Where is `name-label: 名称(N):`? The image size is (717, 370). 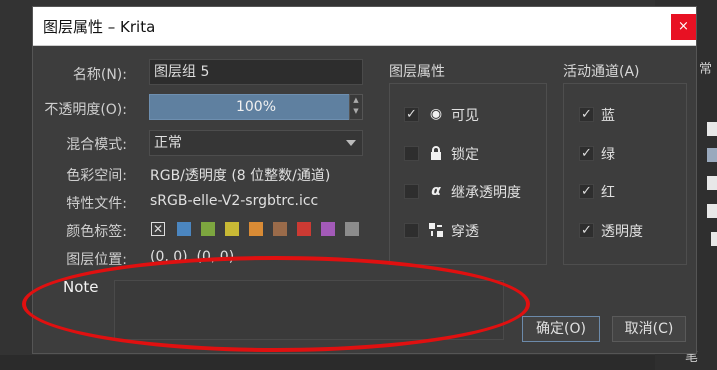
name-label: 名称(N): is located at coordinates (99, 75).